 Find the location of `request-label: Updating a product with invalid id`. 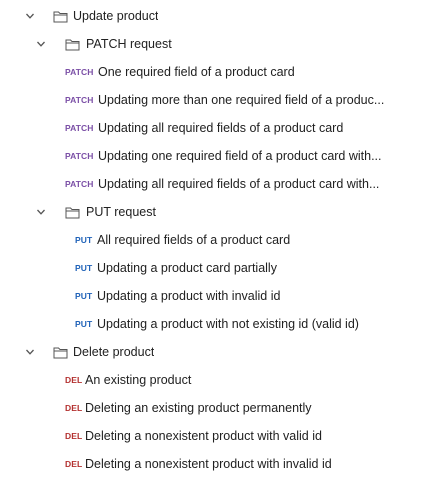

request-label: Updating a product with invalid id is located at coordinates (189, 296).